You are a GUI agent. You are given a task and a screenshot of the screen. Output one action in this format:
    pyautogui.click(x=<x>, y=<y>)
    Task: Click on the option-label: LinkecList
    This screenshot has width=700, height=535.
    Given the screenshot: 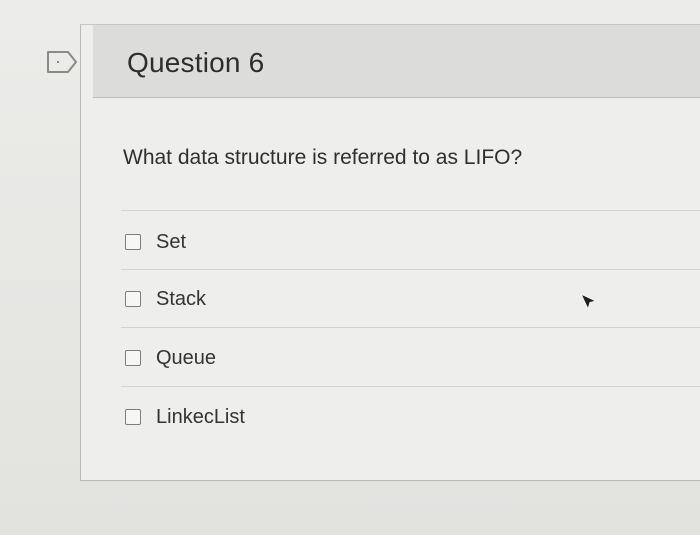 What is the action you would take?
    pyautogui.click(x=200, y=416)
    